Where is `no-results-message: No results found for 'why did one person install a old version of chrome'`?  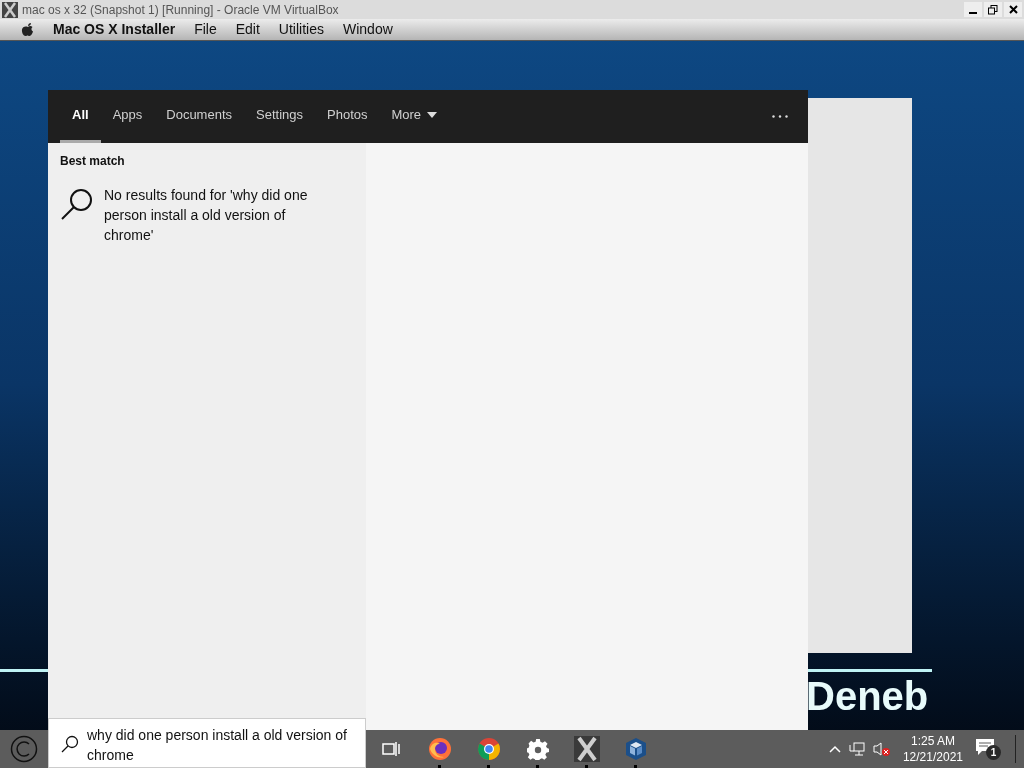
no-results-message: No results found for 'why did one person install a old version of chrome' is located at coordinates (206, 215).